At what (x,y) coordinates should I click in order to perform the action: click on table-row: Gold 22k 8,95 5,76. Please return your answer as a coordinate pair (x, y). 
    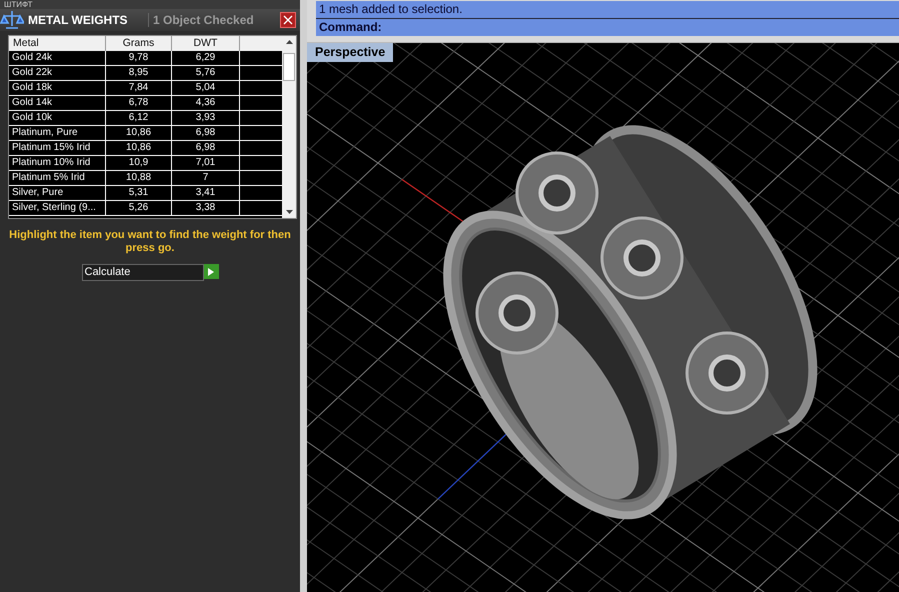
    Looking at the image, I should click on (145, 73).